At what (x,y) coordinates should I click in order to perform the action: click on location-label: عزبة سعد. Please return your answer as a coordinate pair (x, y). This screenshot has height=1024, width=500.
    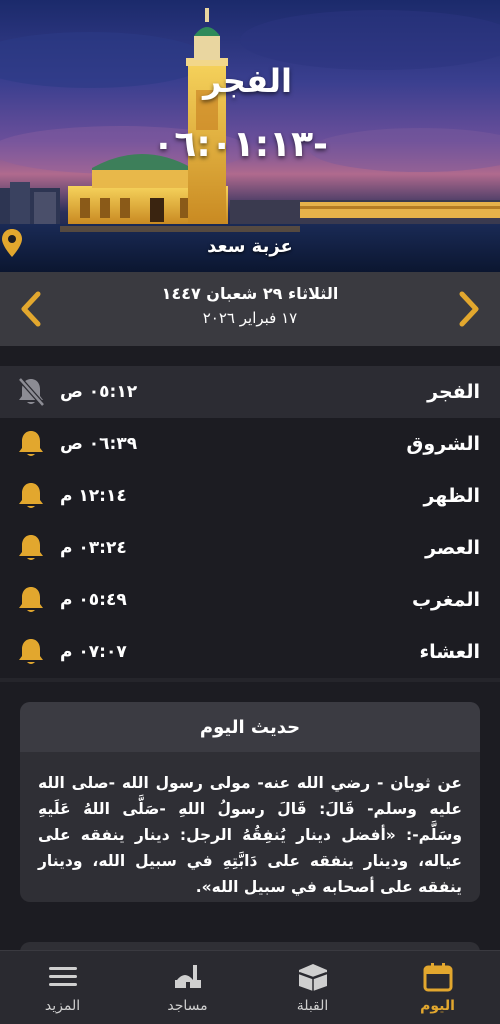
    Looking at the image, I should click on (250, 246).